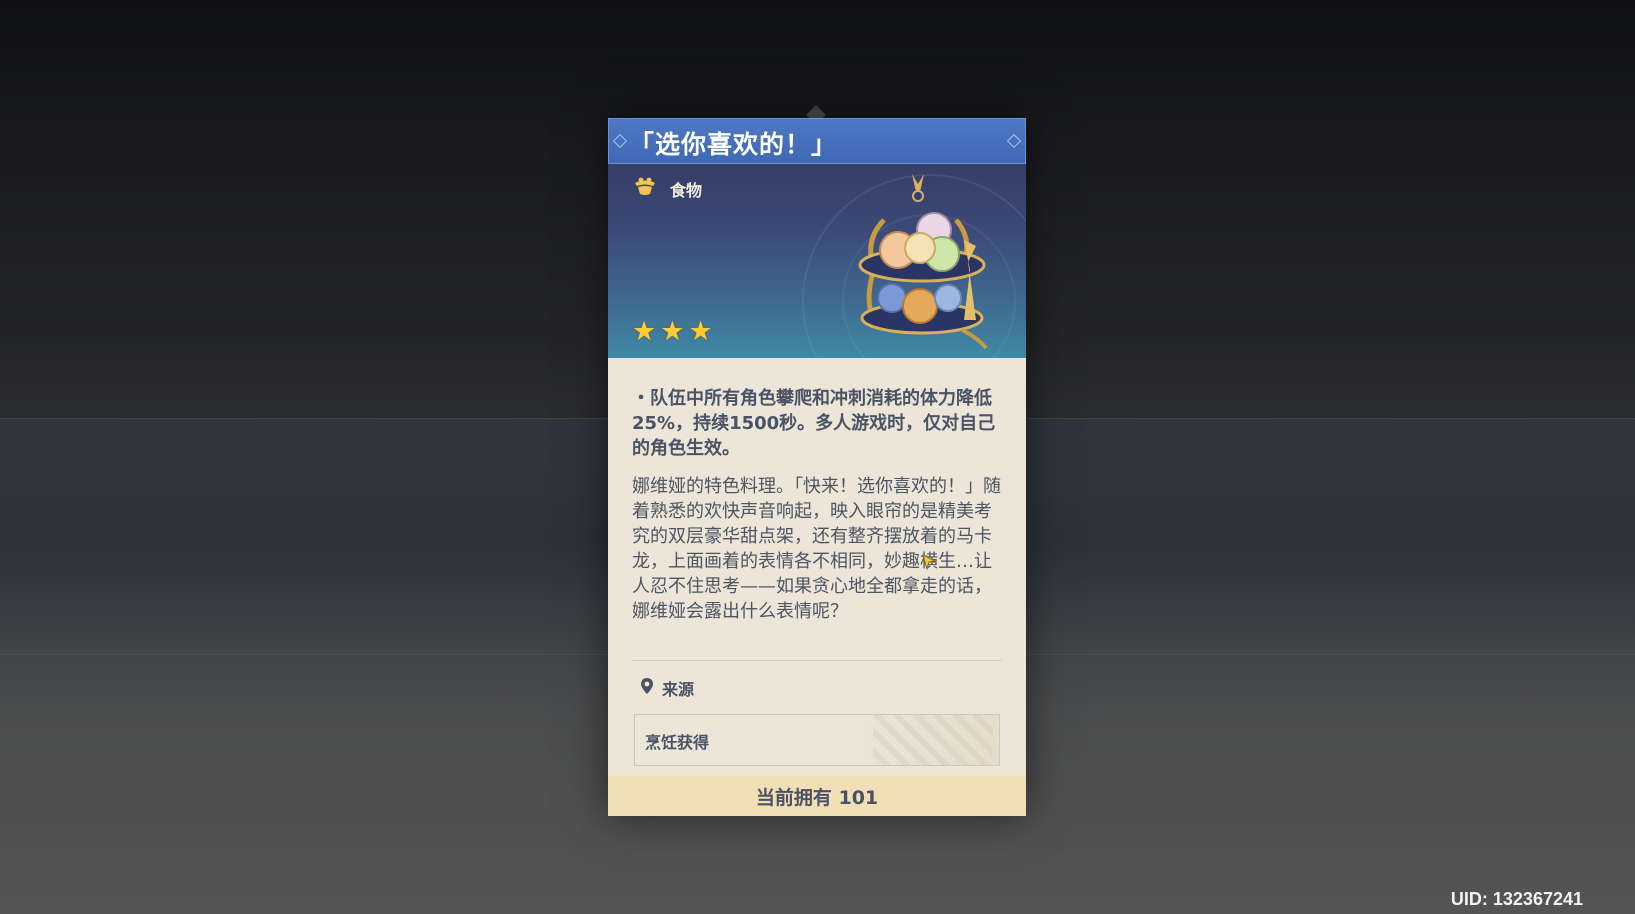 The image size is (1635, 914). What do you see at coordinates (620, 141) in the screenshot?
I see `left-diamond-ornament` at bounding box center [620, 141].